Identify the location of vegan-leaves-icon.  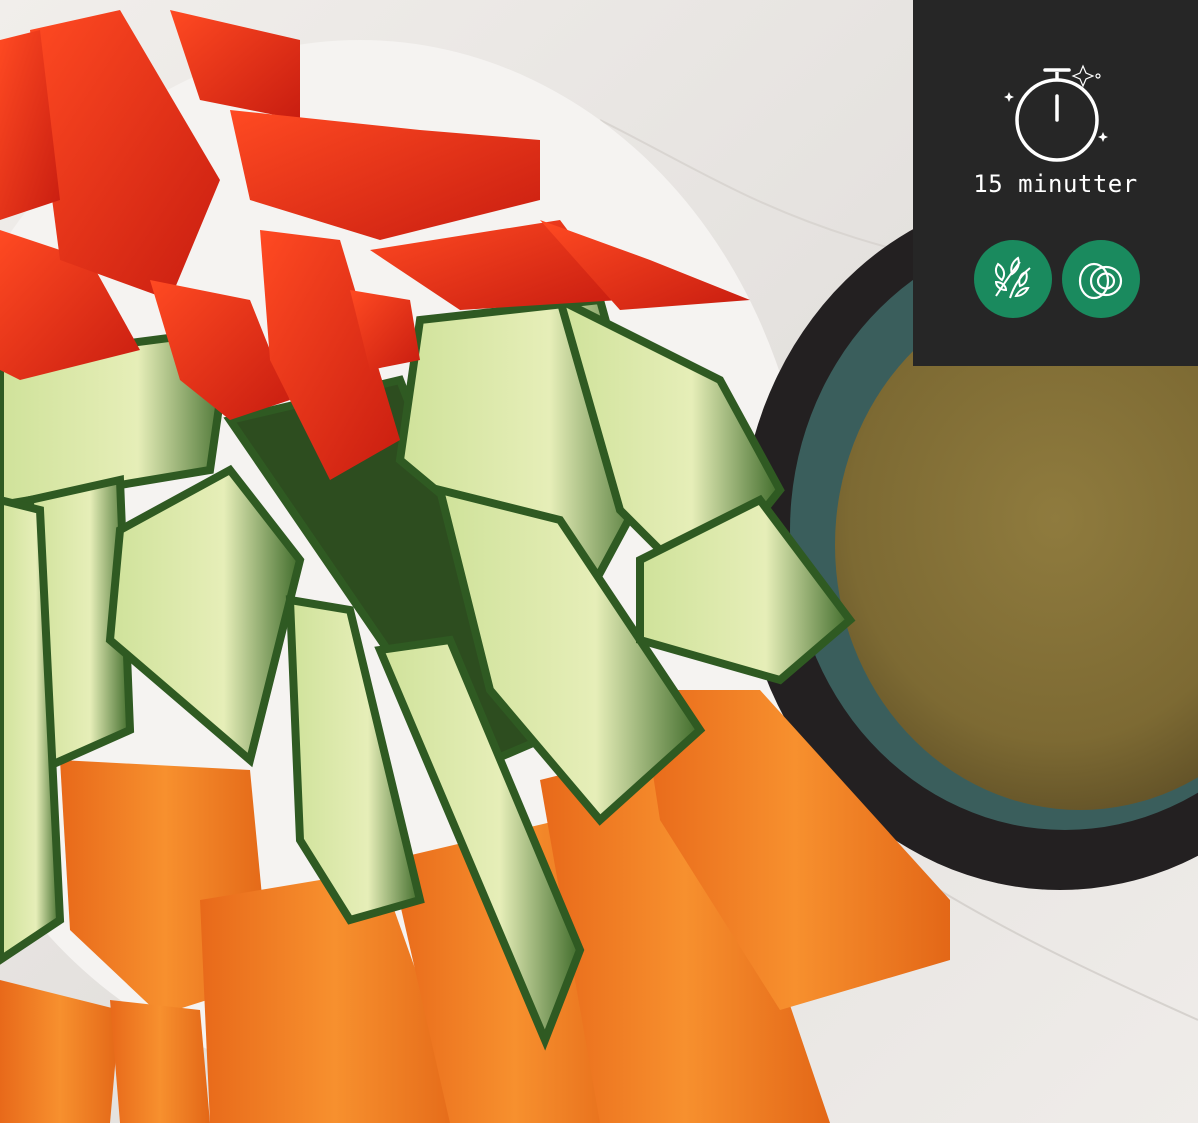
(1013, 279).